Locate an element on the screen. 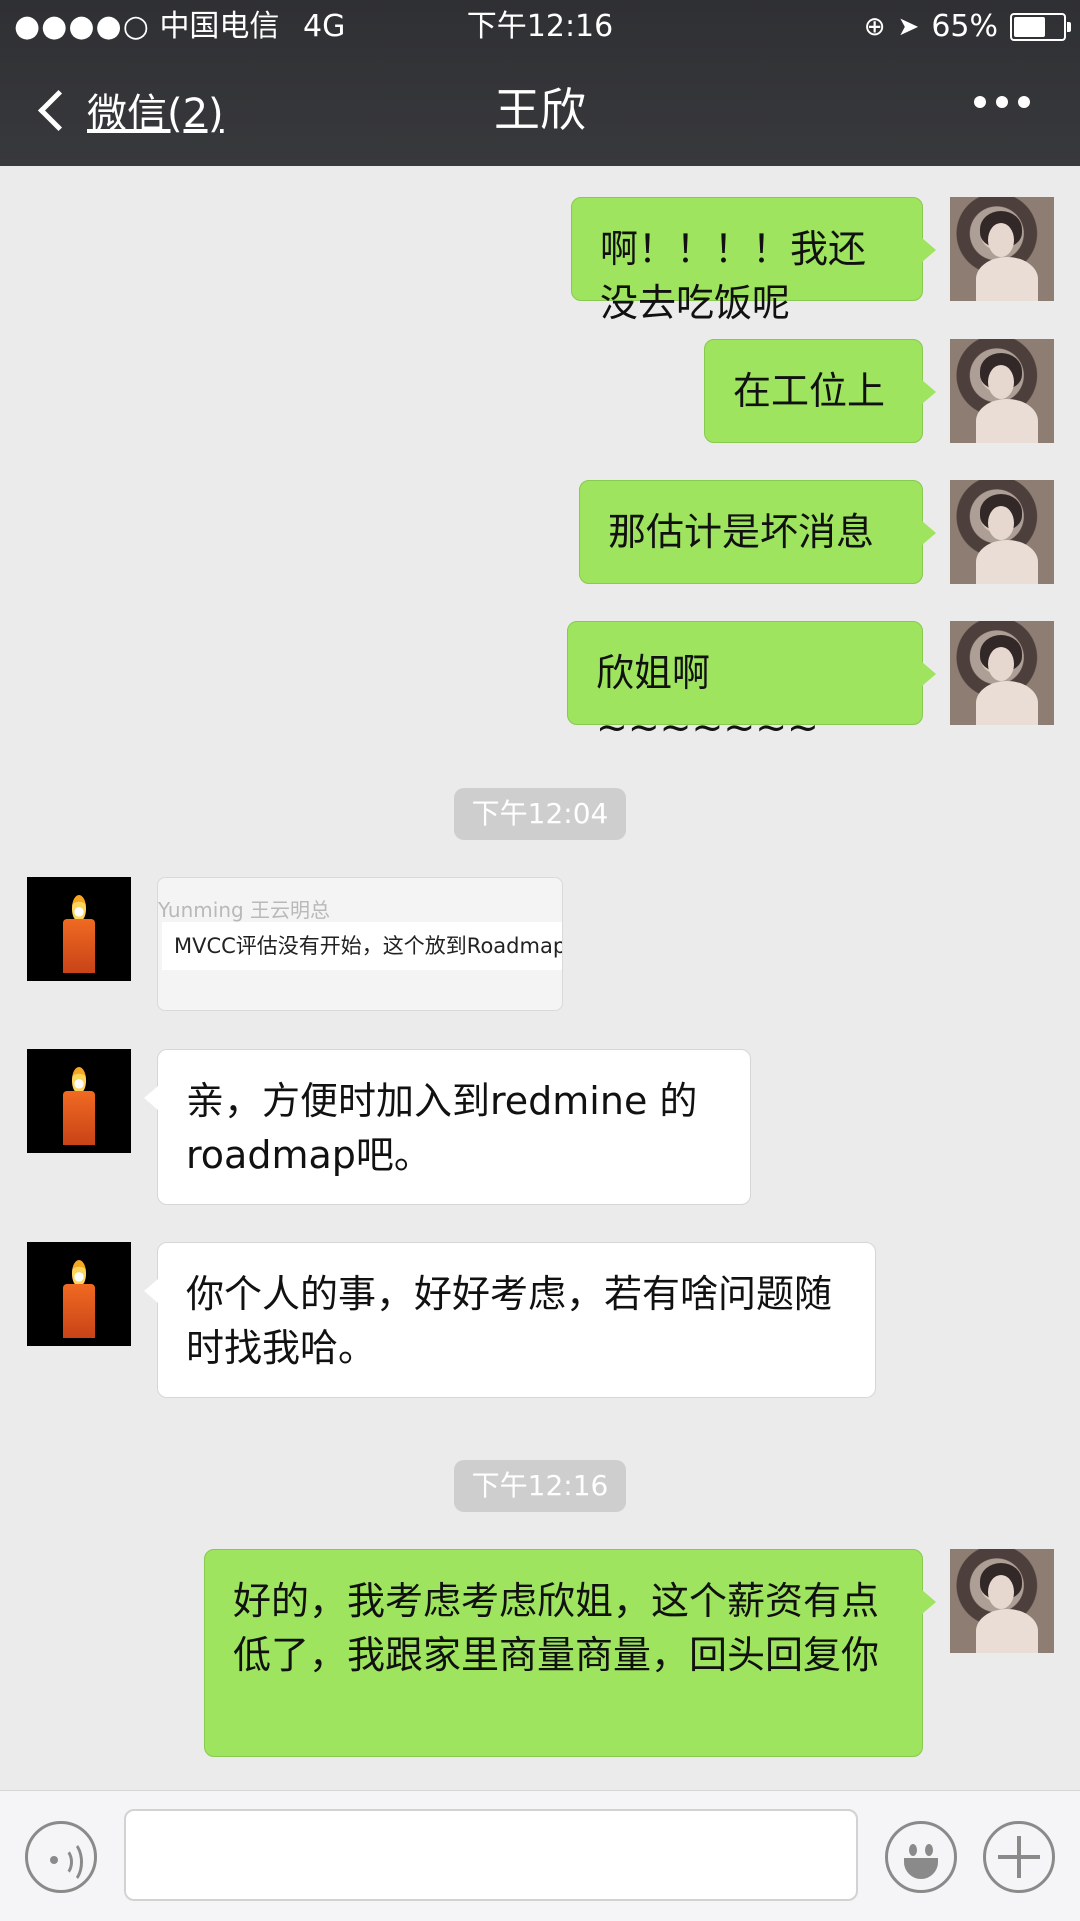  top-bar: ●●●●○ 中国电信 4G 下午12:16 ⊕ ➤ 65% 微信(2) 王欣 is located at coordinates (540, 83).